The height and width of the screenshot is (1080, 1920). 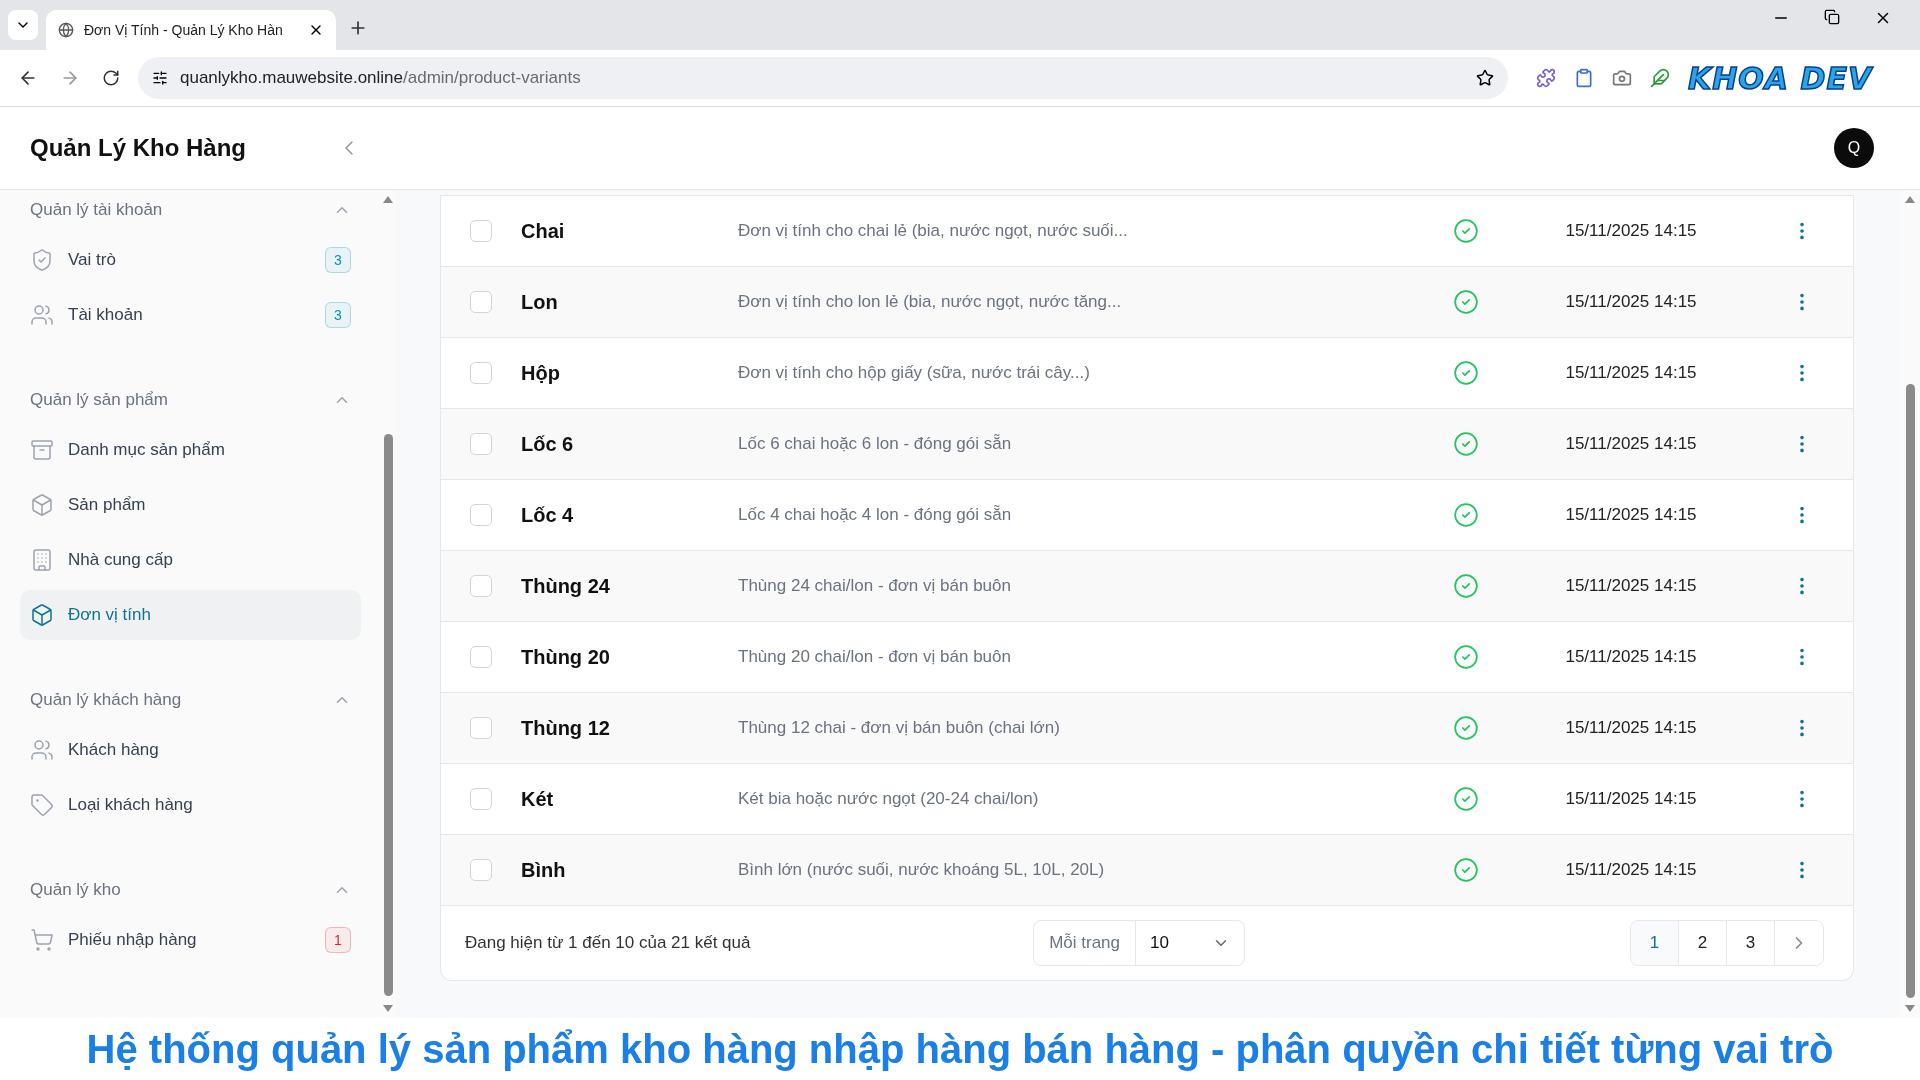 What do you see at coordinates (548, 444) in the screenshot?
I see `unit-name: Lốc 6` at bounding box center [548, 444].